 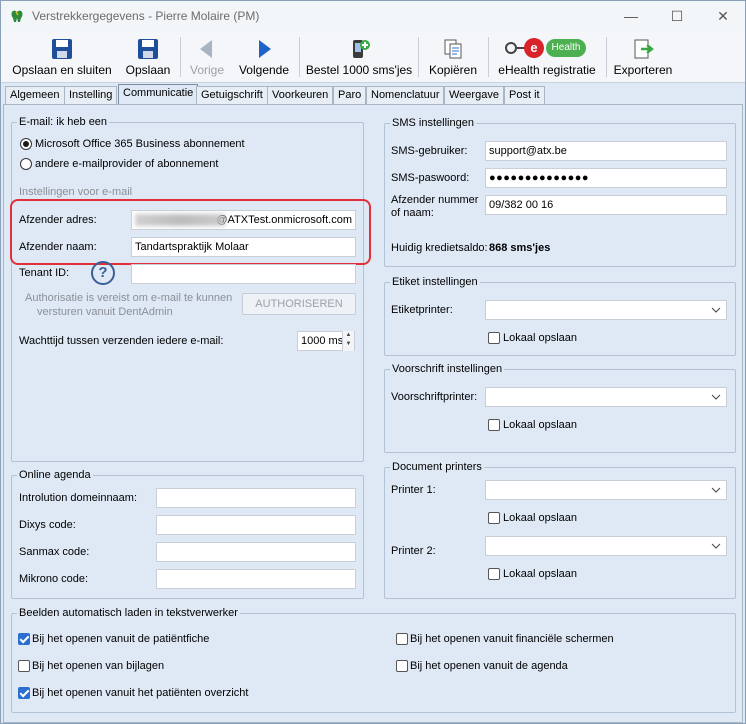 What do you see at coordinates (489, 666) in the screenshot?
I see `opt-agenda-label: Bij het openen vanuit de agenda` at bounding box center [489, 666].